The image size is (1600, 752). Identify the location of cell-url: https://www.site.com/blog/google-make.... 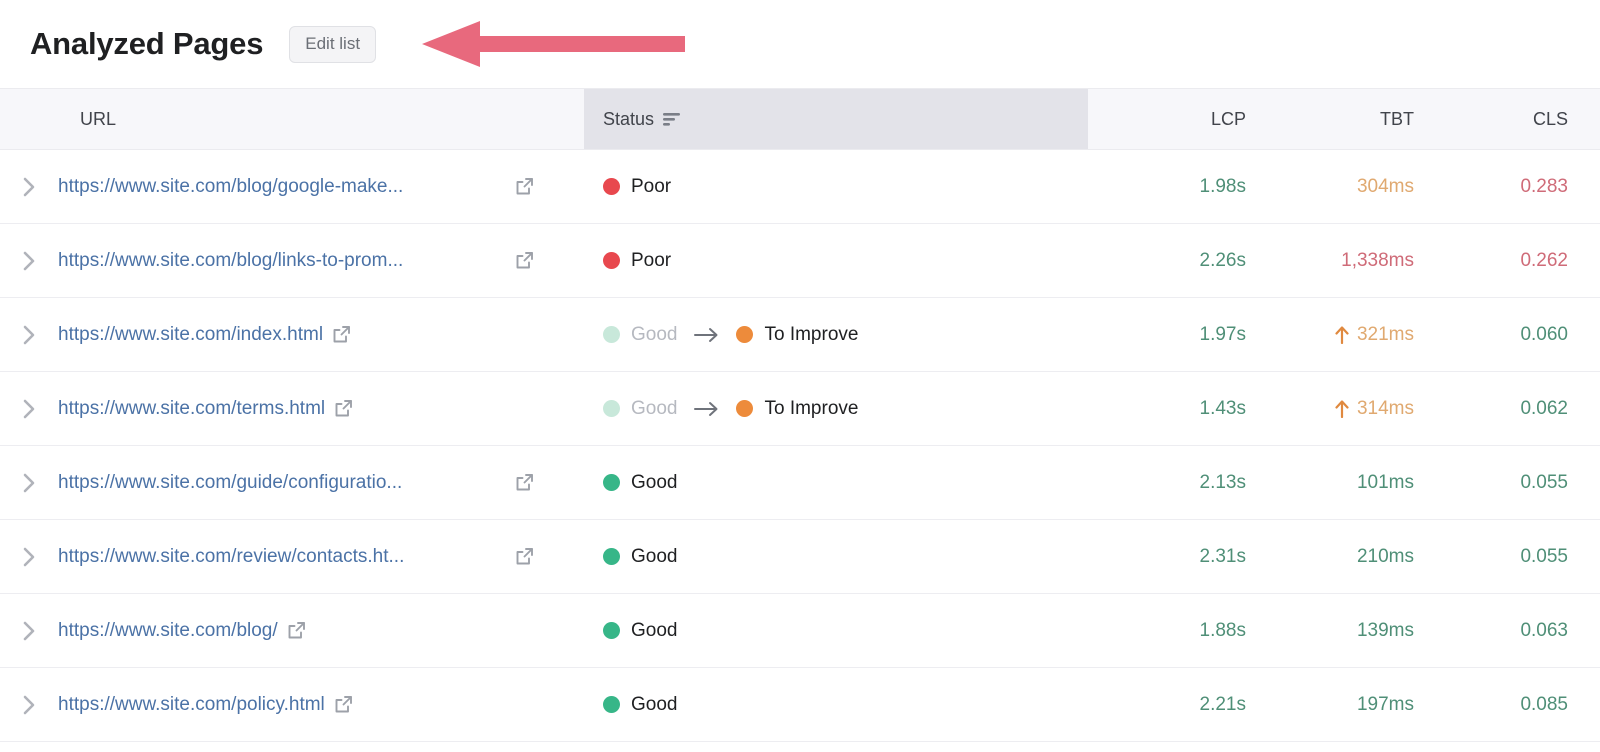
(321, 187).